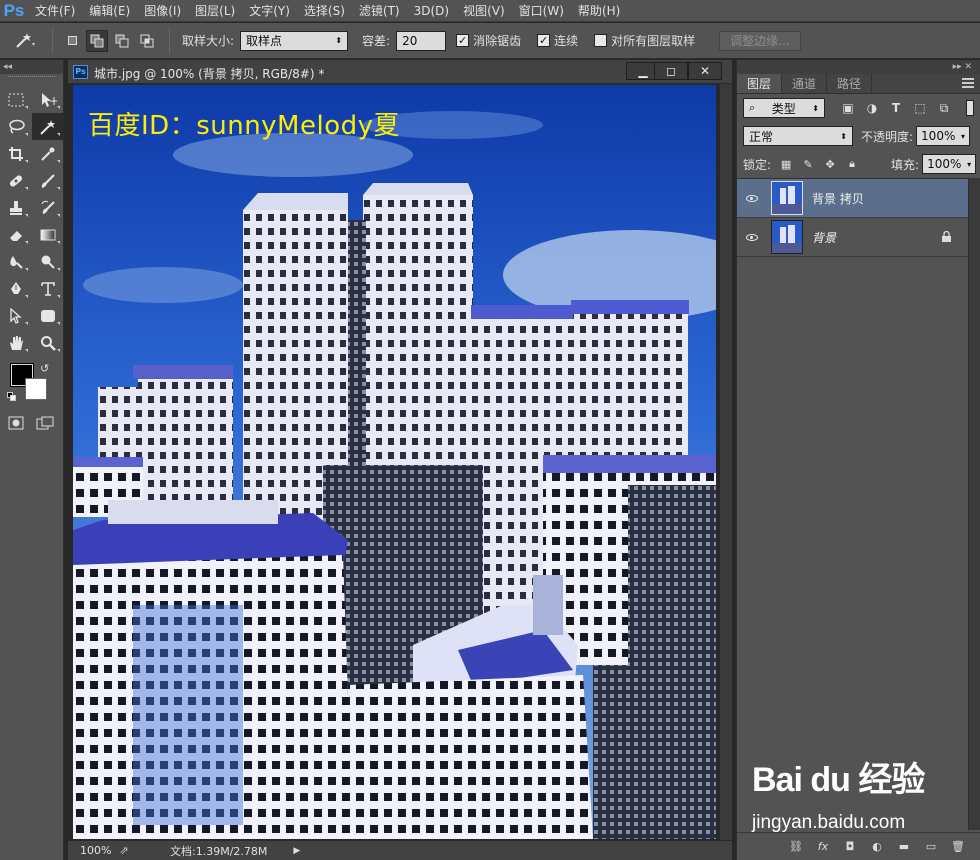 Image resolution: width=980 pixels, height=860 pixels. What do you see at coordinates (544, 40) in the screenshot?
I see `contiguous-checkbox: ✓` at bounding box center [544, 40].